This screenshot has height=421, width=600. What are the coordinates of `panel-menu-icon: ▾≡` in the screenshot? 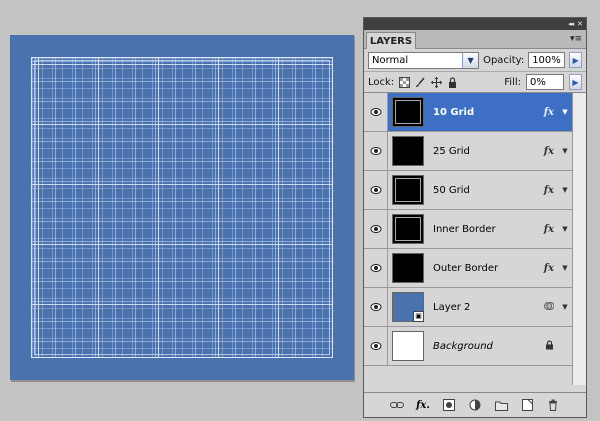 It's located at (576, 39).